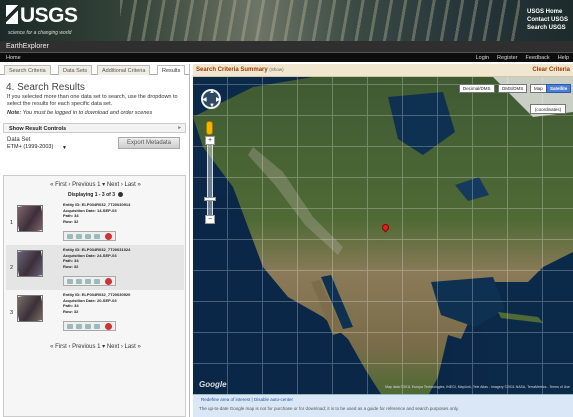  Describe the element at coordinates (124, 70) in the screenshot. I see `tab-additional-criteria: Additional Criteria` at that location.